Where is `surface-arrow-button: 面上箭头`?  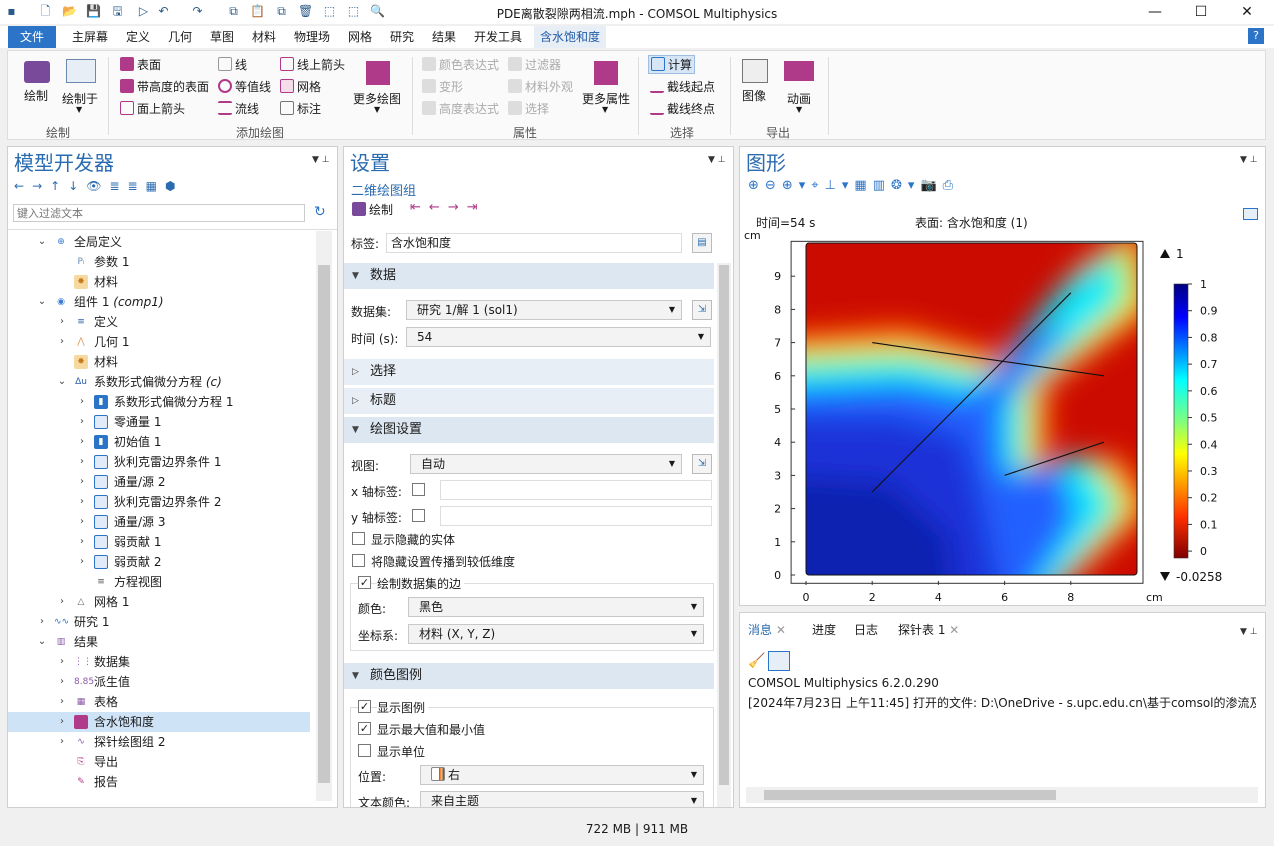
surface-arrow-button: 面上箭头 is located at coordinates (152, 108).